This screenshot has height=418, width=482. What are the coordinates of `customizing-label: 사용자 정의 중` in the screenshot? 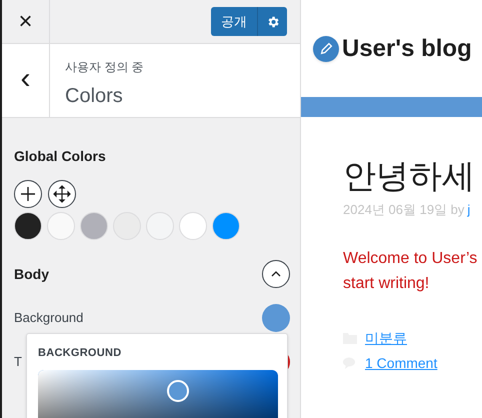 It's located at (104, 67).